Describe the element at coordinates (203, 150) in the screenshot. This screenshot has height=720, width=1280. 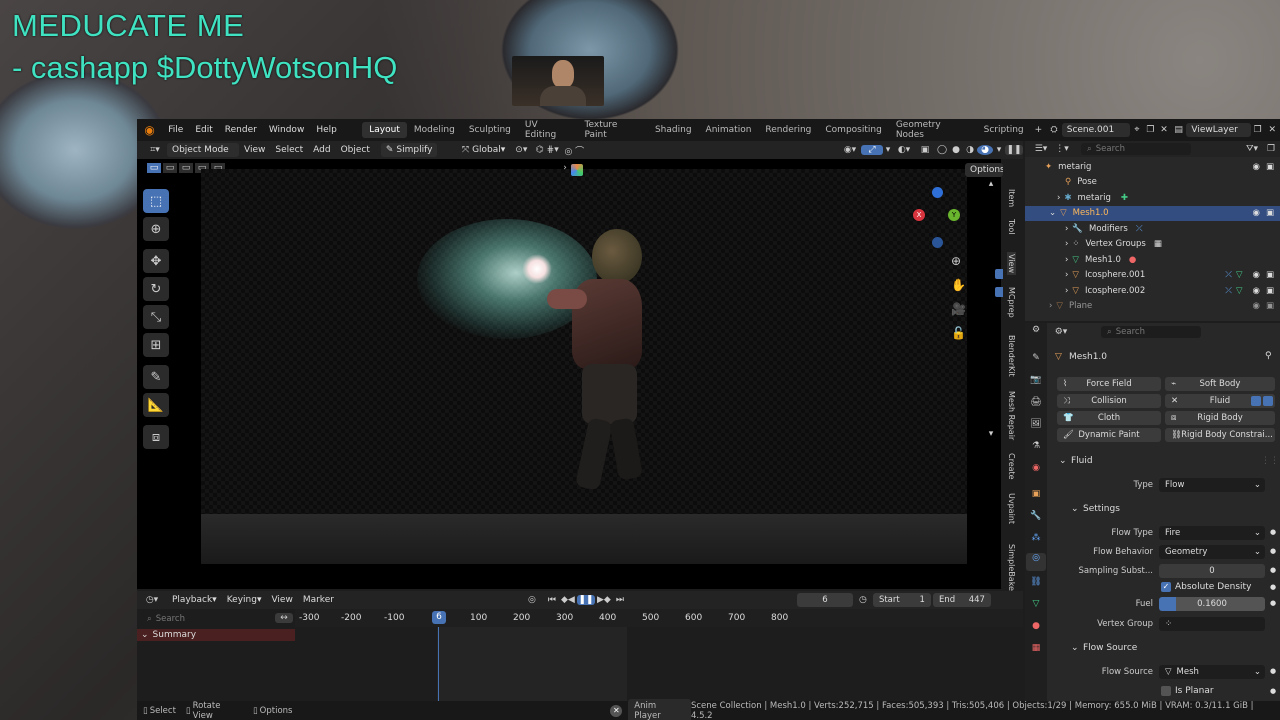
I see `mode-dropdown: Object Mode` at that location.